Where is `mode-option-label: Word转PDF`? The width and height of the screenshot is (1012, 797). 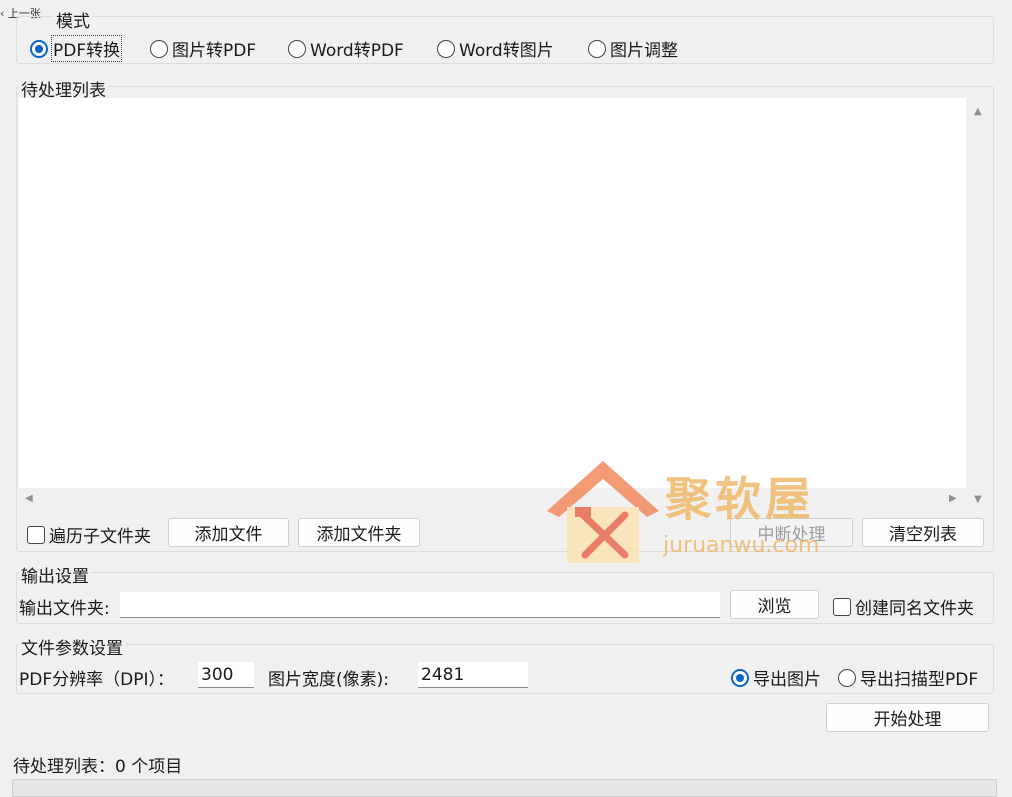 mode-option-label: Word转PDF is located at coordinates (357, 51).